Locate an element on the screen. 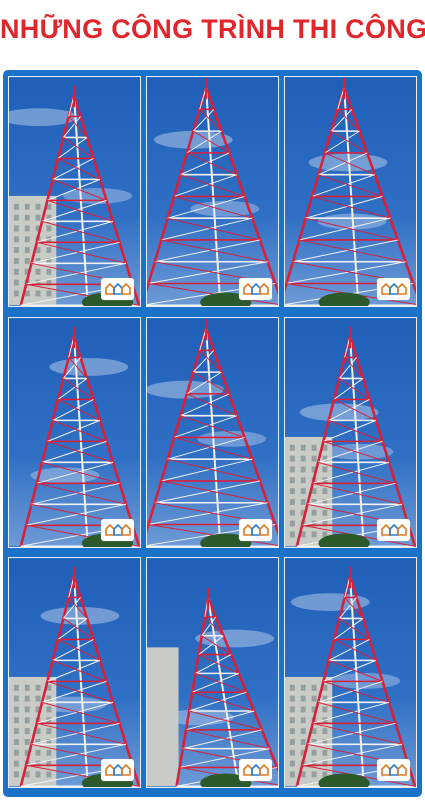  header: NHỮNG CÔNG TRÌNH THI CÔNG is located at coordinates (212, 34).